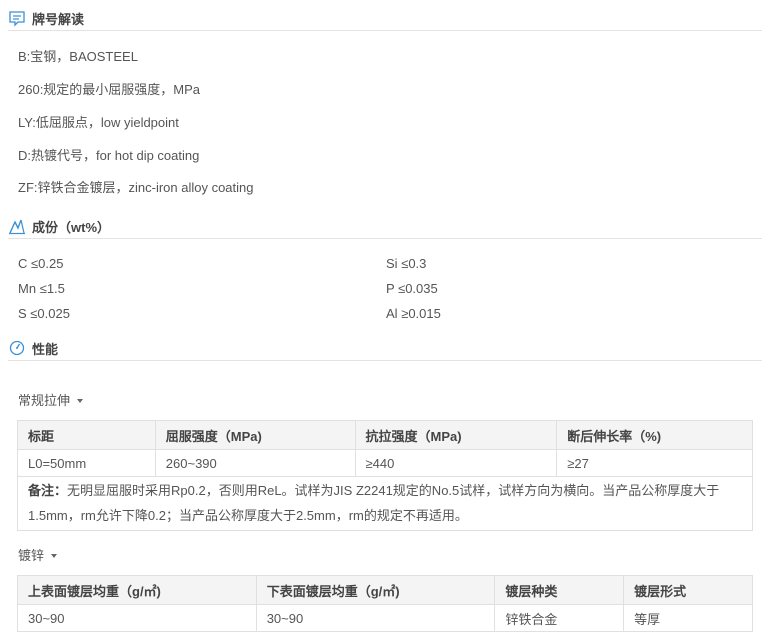 The width and height of the screenshot is (764, 634). What do you see at coordinates (86, 463) in the screenshot?
I see `table-cell: L0=50mm` at bounding box center [86, 463].